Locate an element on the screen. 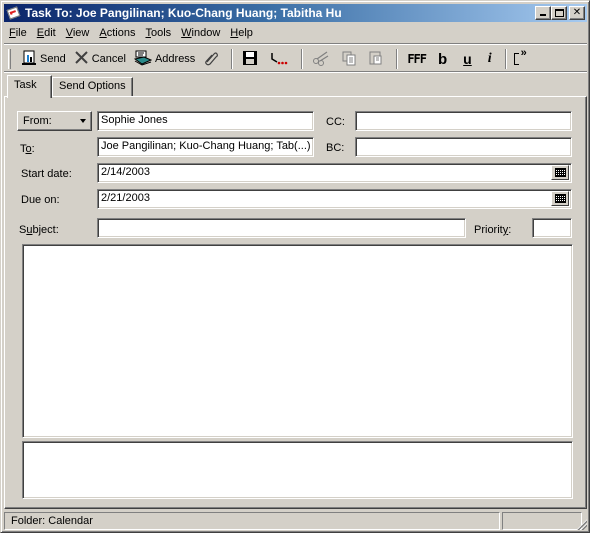 This screenshot has height=533, width=590. maximize-icon is located at coordinates (559, 13).